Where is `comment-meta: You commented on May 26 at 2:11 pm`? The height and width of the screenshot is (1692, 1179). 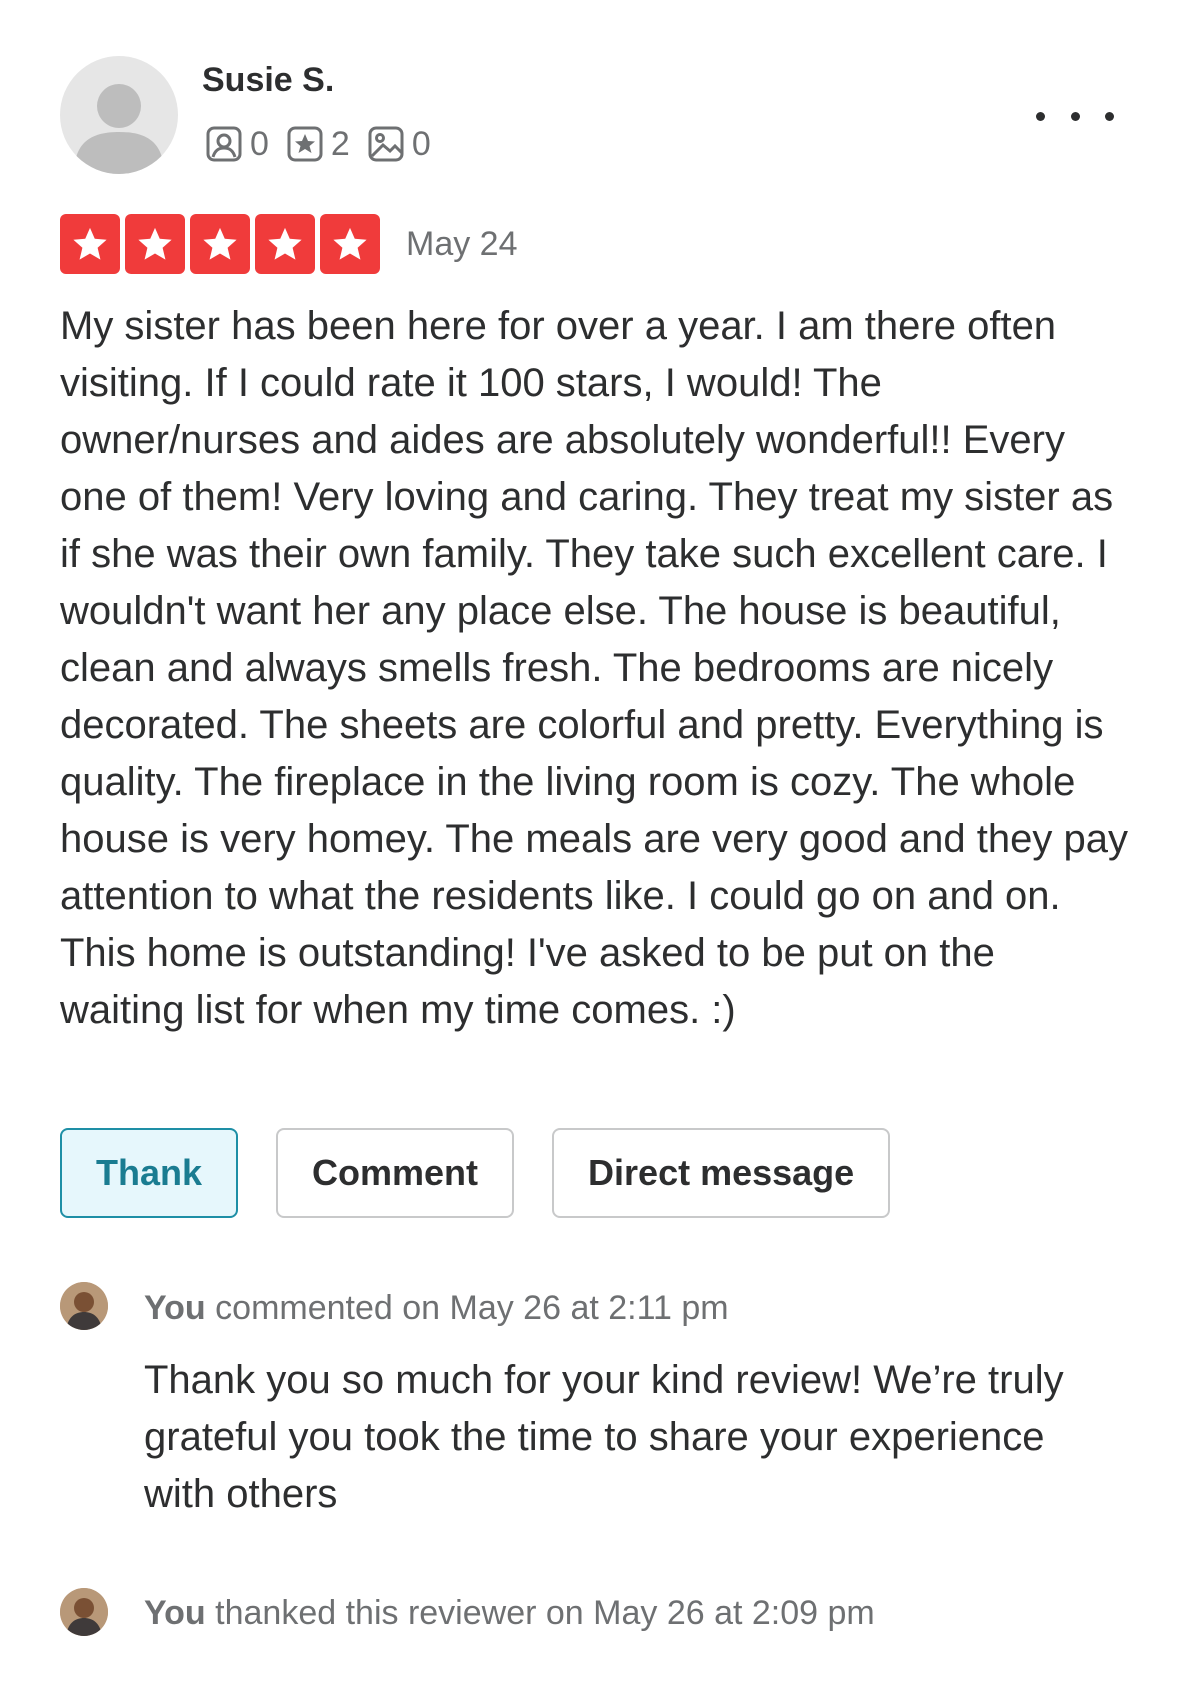
comment-meta: You commented on May 26 at 2:11 pm is located at coordinates (436, 1308).